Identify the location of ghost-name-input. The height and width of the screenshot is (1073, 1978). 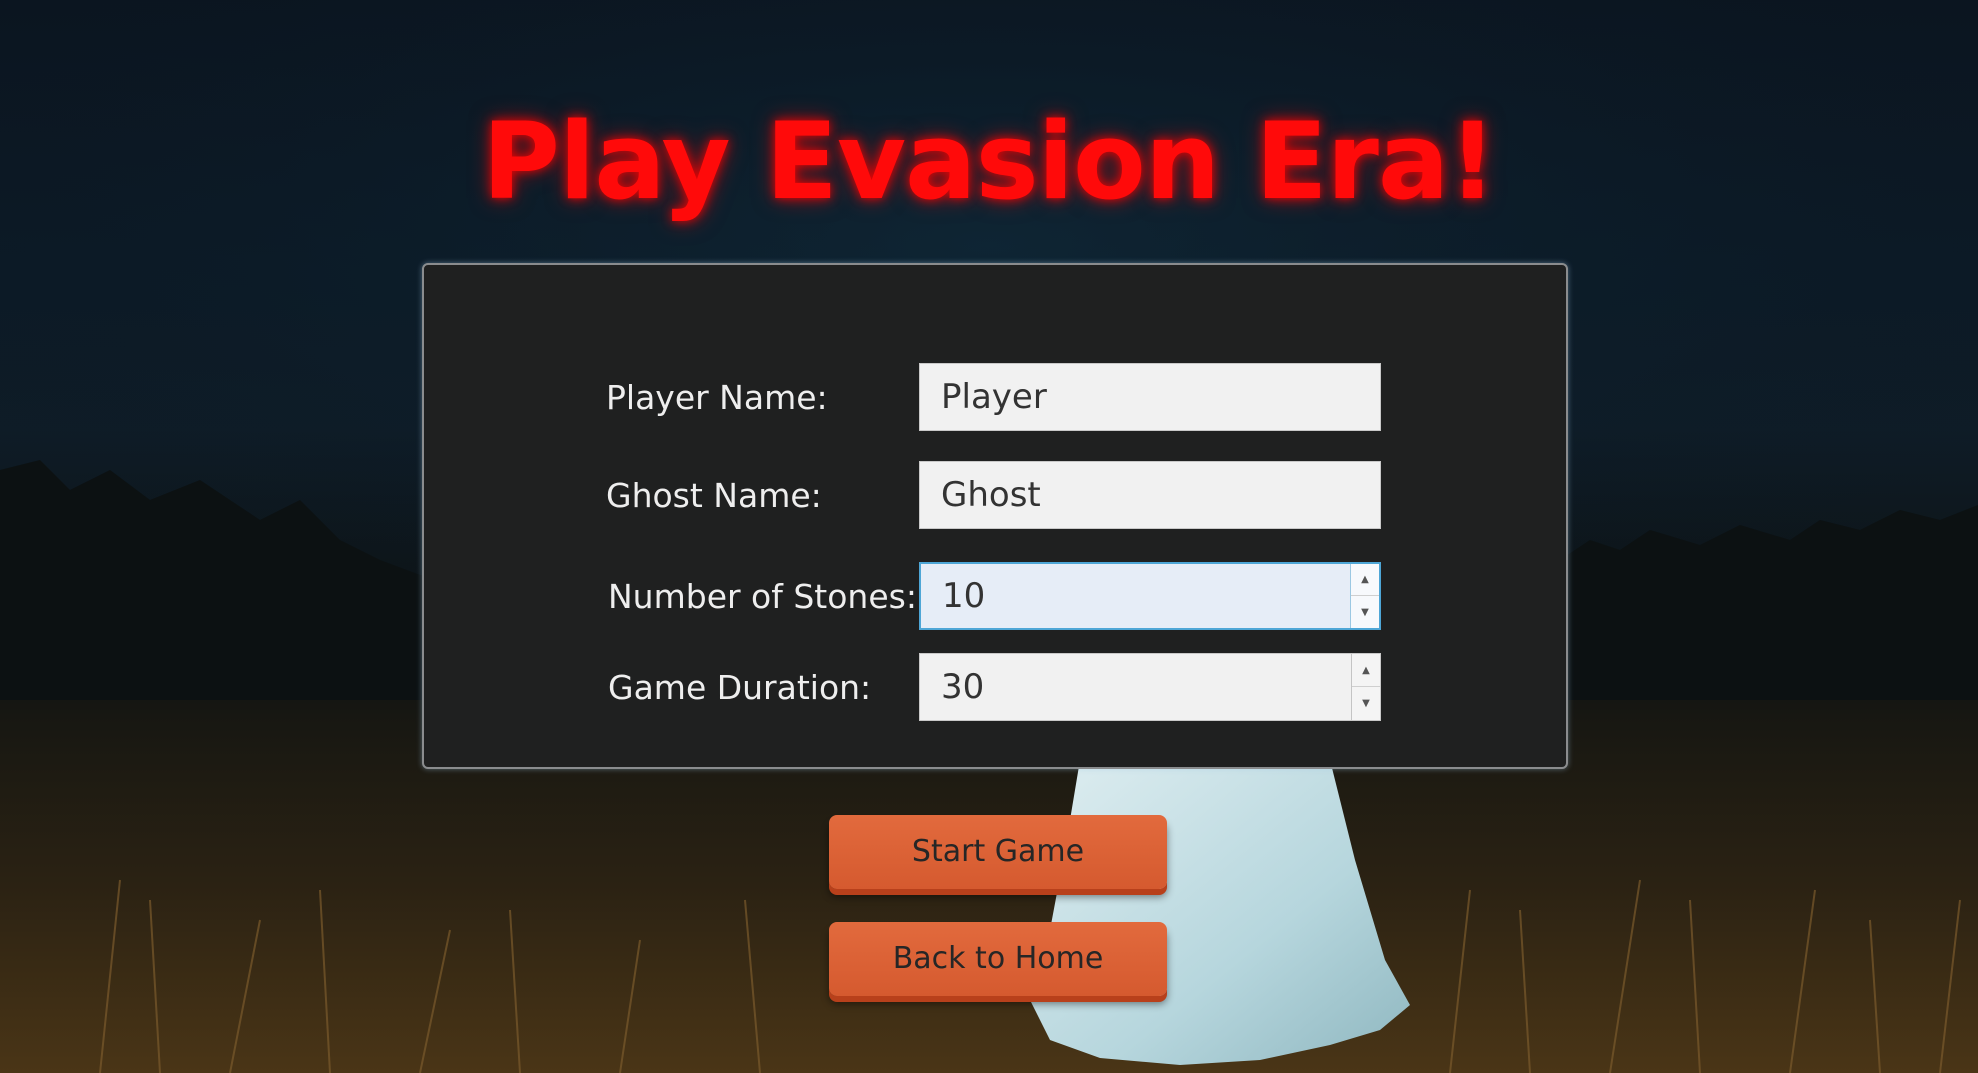
(1150, 495).